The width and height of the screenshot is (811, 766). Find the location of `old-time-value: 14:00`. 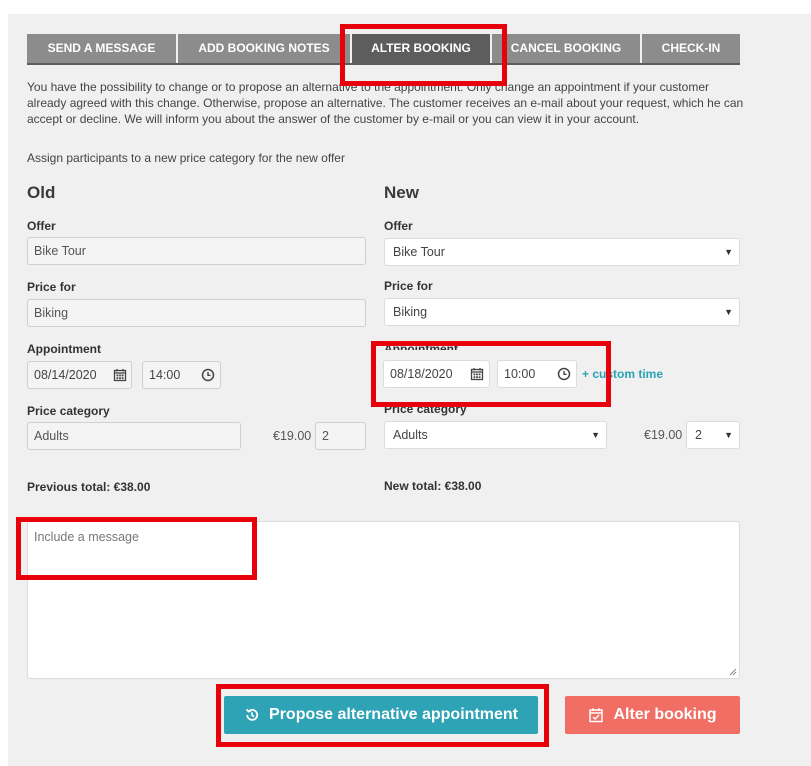

old-time-value: 14:00 is located at coordinates (165, 375).